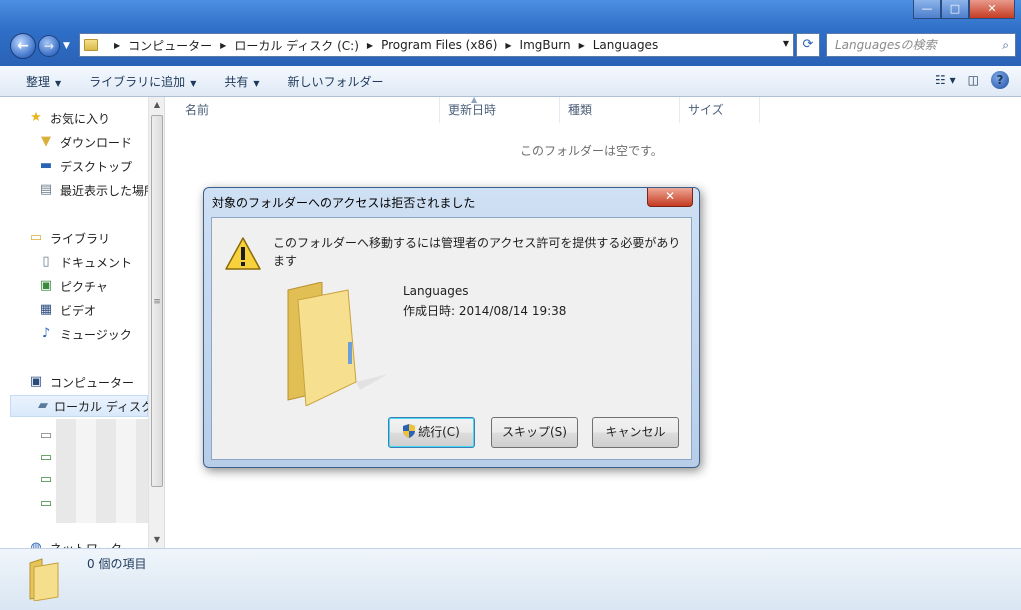  Describe the element at coordinates (296, 45) in the screenshot. I see `breadcrumb-local-disk: ローカル ディスク (C:)` at that location.